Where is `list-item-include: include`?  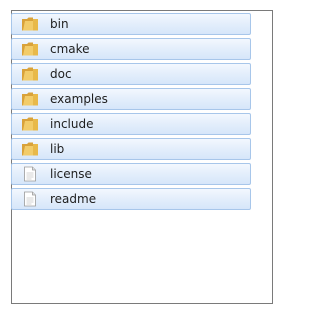
list-item-include: include is located at coordinates (131, 124).